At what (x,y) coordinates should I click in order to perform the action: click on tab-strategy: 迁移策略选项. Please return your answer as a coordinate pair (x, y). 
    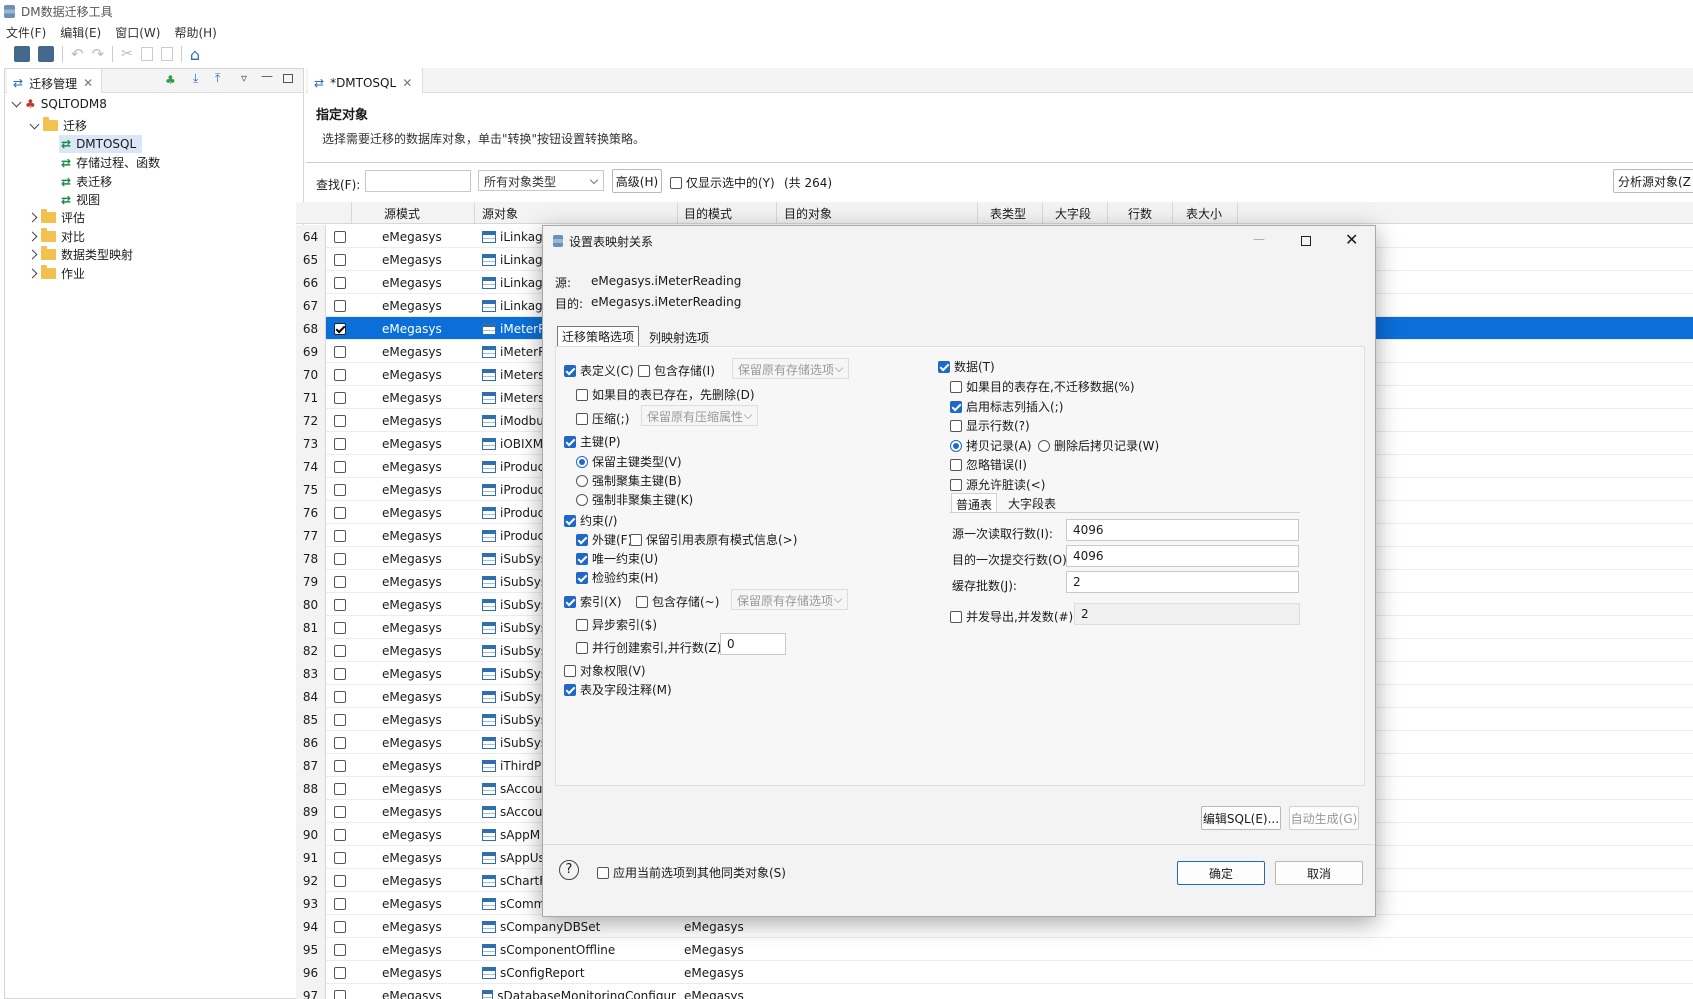
    Looking at the image, I should click on (598, 336).